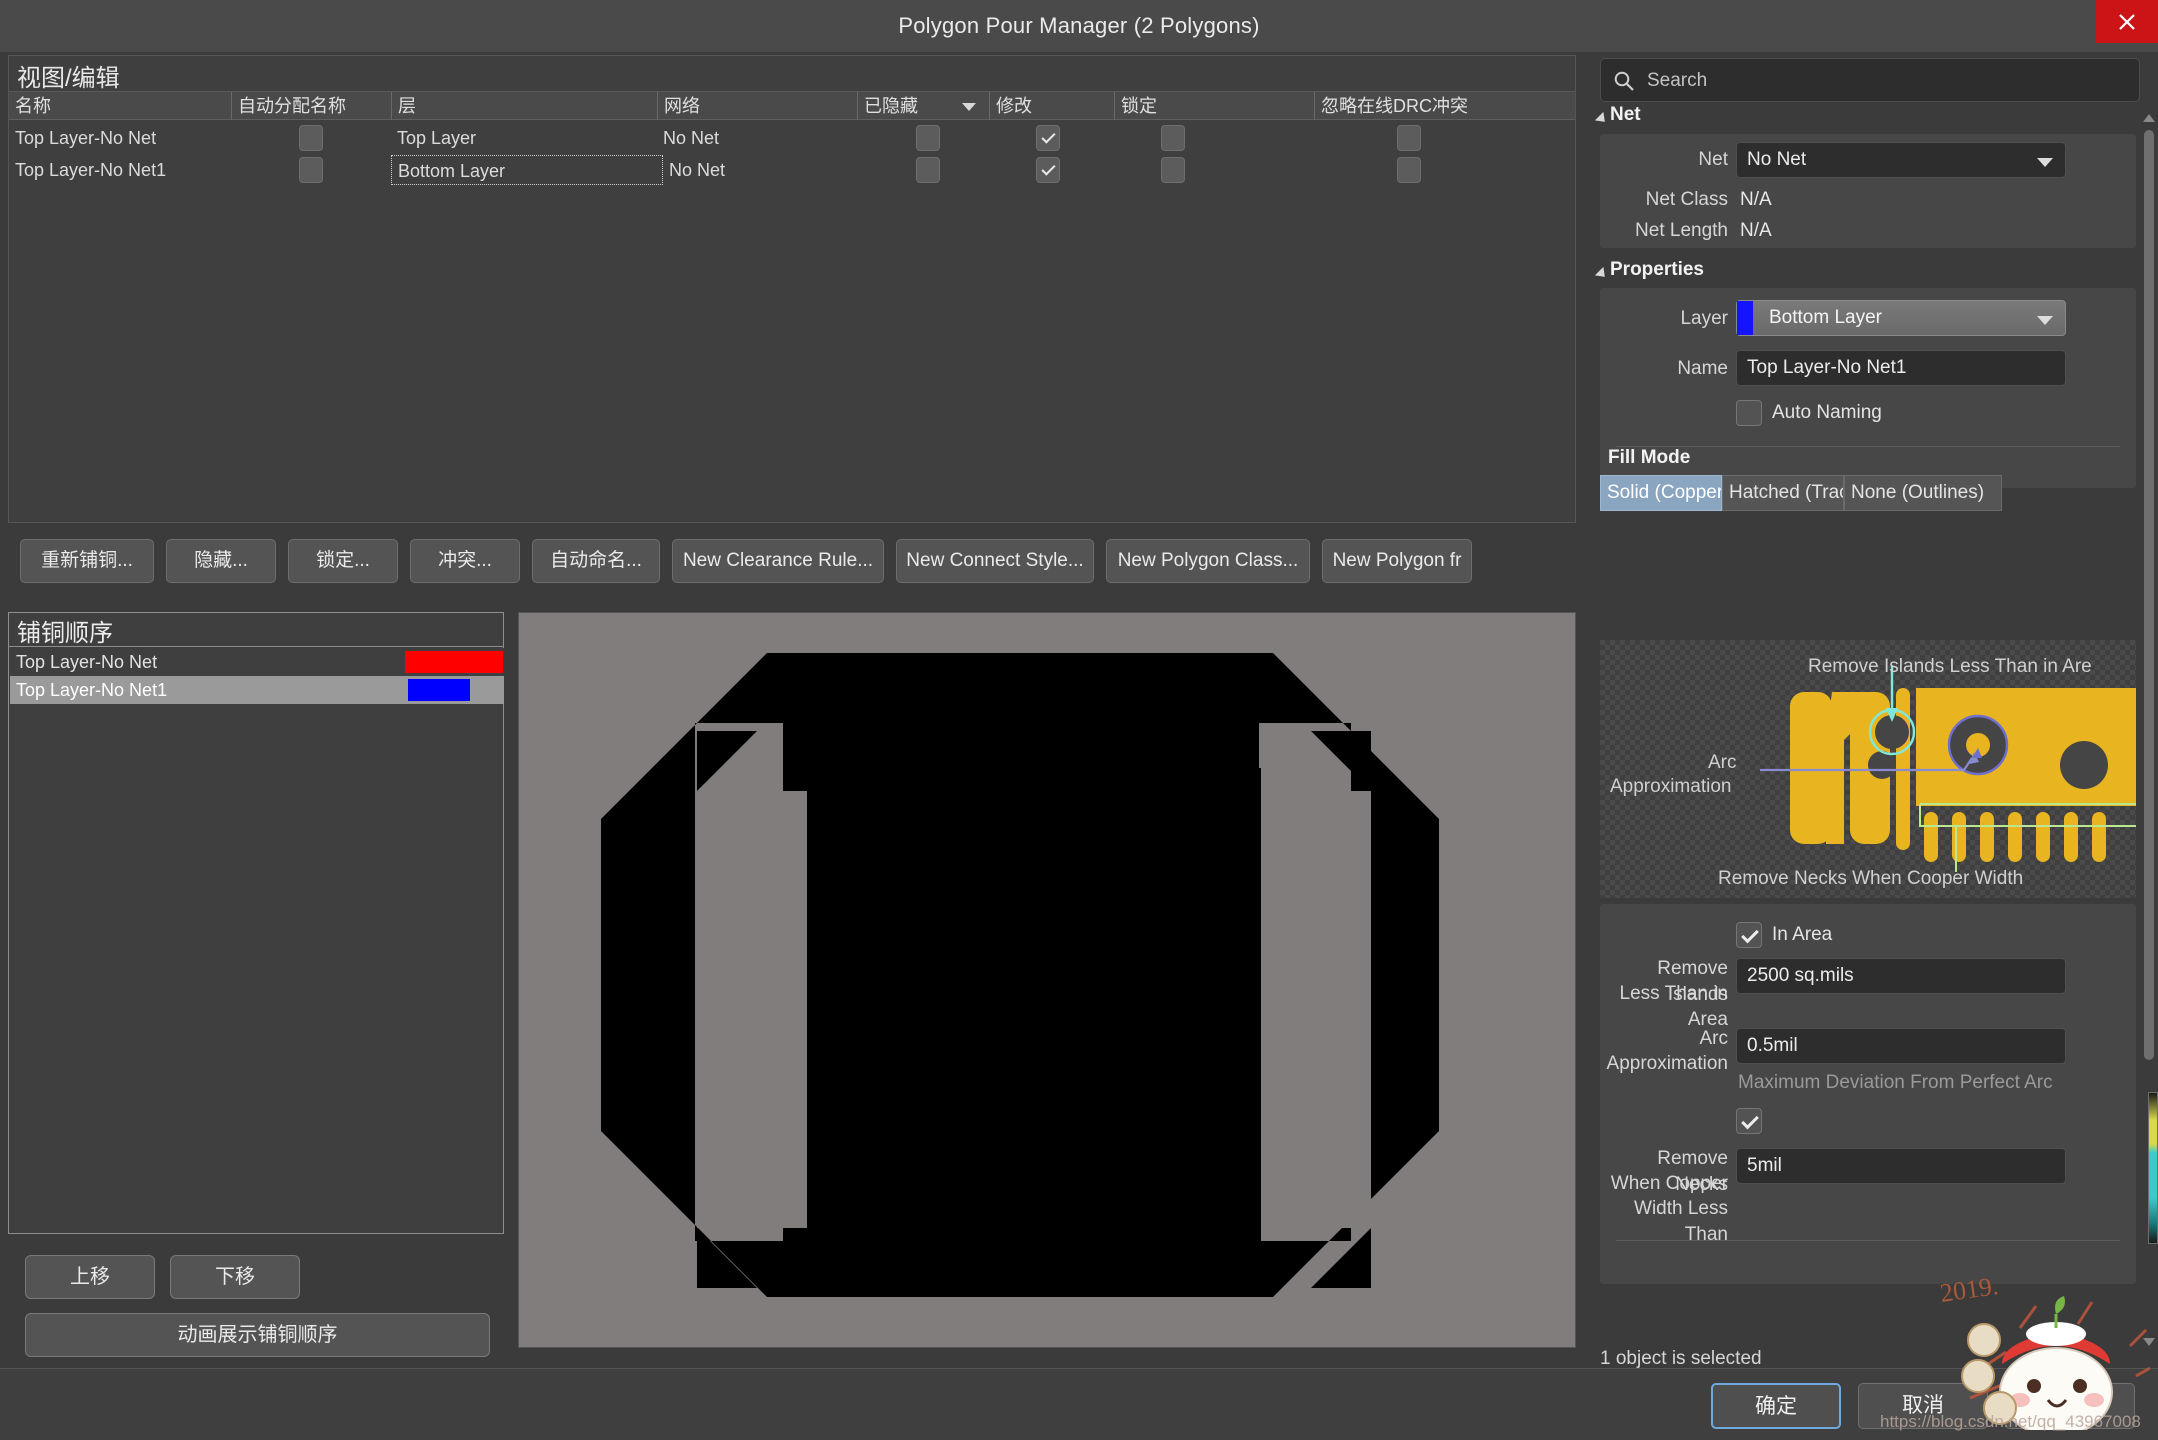 Image resolution: width=2158 pixels, height=1440 pixels. Describe the element at coordinates (1783, 493) in the screenshot. I see `fill-mode-hatched-option: Hatched (Tracks/Ar` at that location.